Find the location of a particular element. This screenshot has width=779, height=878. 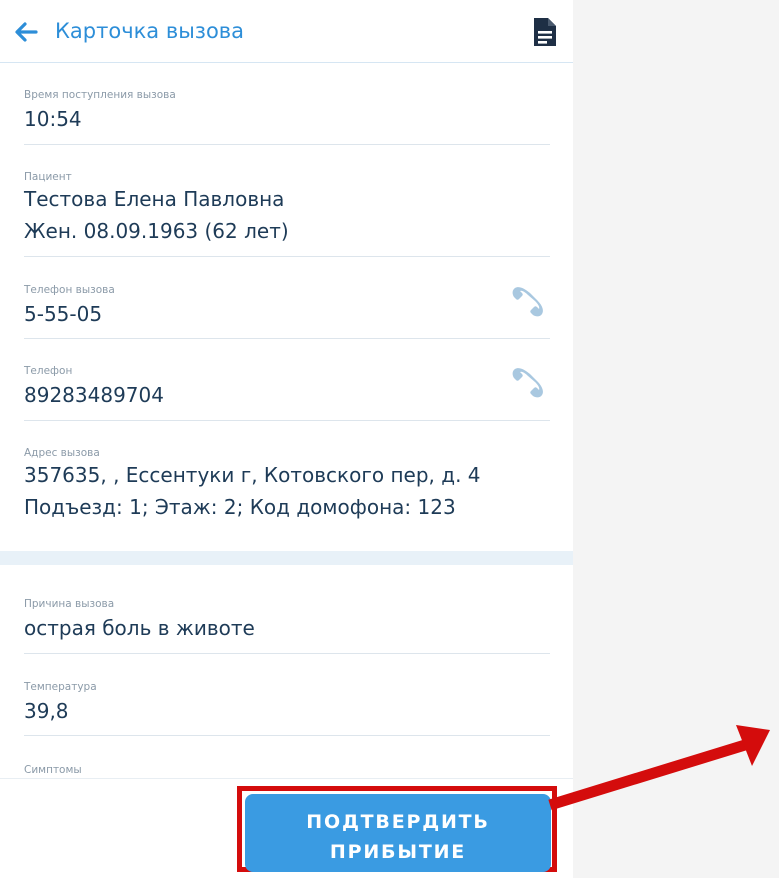

phone-field: Телефон 89283489704 is located at coordinates (287, 393).